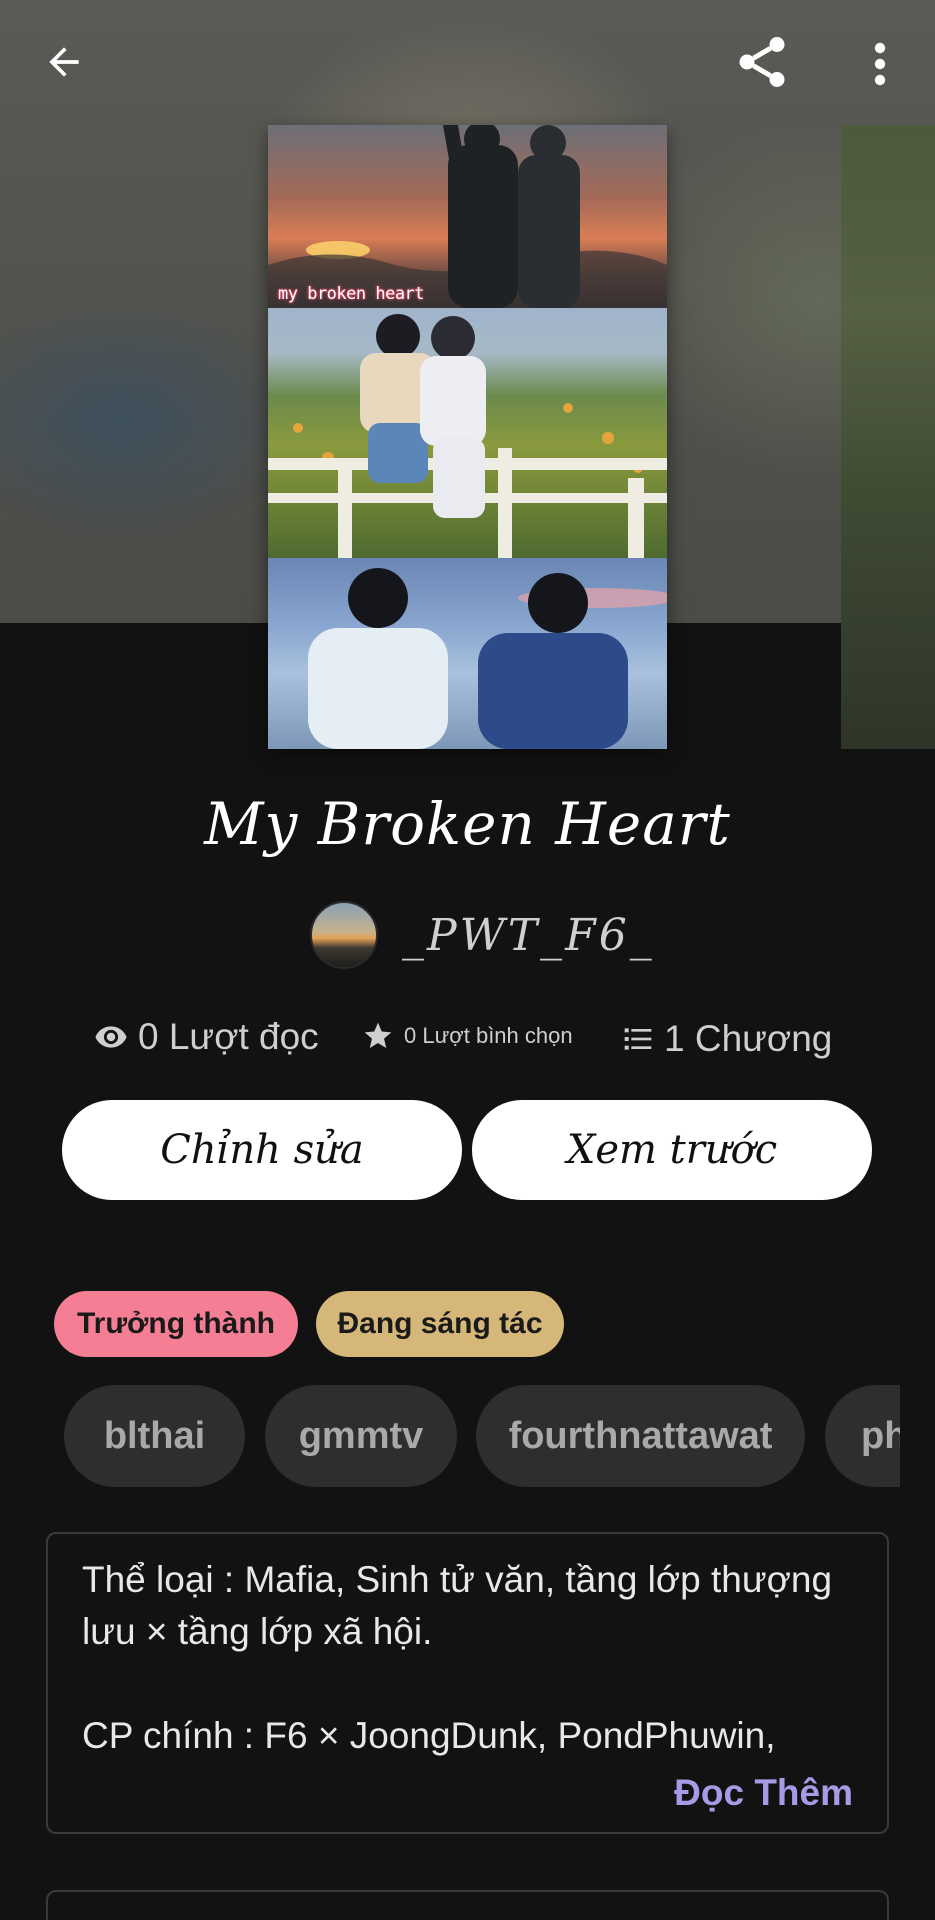 Image resolution: width=935 pixels, height=1920 pixels. I want to click on tag-chip: ph, so click(862, 1436).